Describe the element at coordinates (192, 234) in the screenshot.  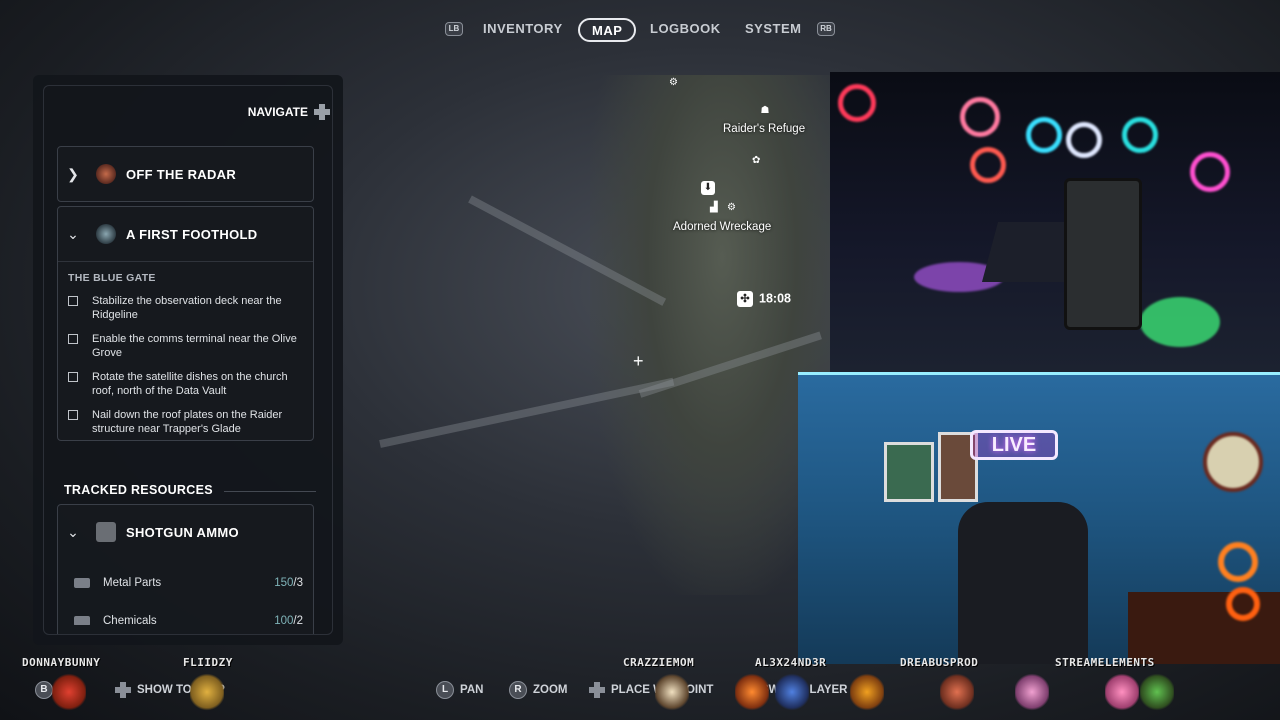
I see `quest-title: A FIRST FOOTHOLD` at that location.